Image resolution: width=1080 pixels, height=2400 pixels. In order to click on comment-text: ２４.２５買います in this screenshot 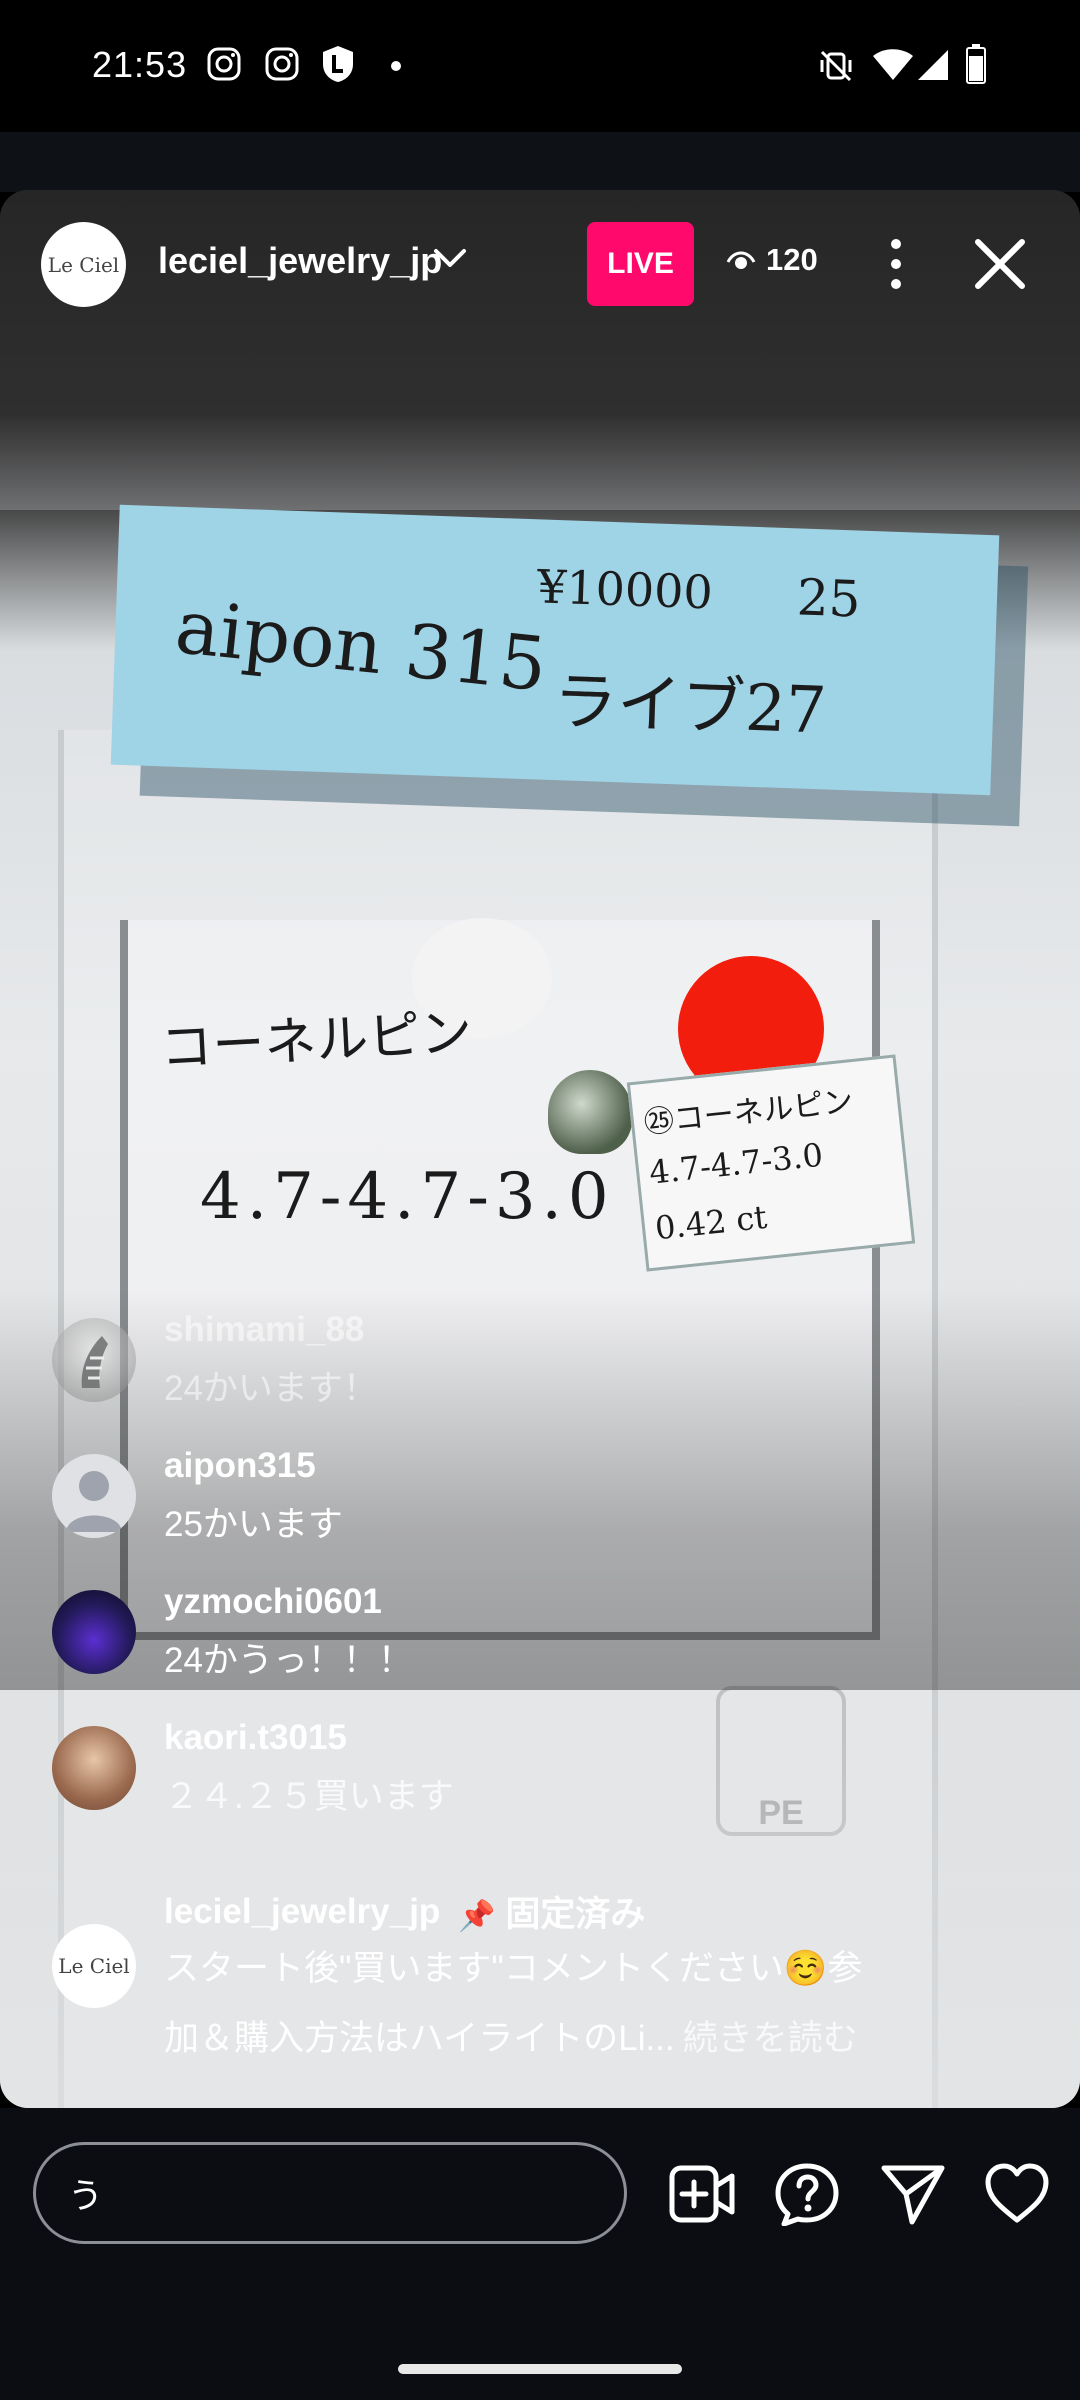, I will do `click(309, 1796)`.